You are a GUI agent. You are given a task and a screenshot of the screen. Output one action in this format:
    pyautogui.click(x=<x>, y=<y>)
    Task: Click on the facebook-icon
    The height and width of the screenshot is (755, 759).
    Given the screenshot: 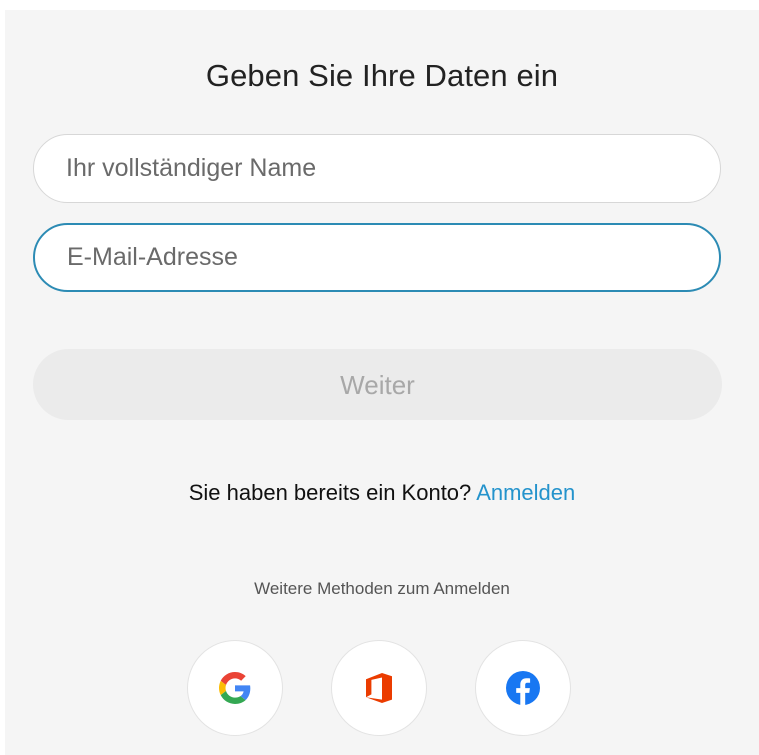 What is the action you would take?
    pyautogui.click(x=523, y=688)
    